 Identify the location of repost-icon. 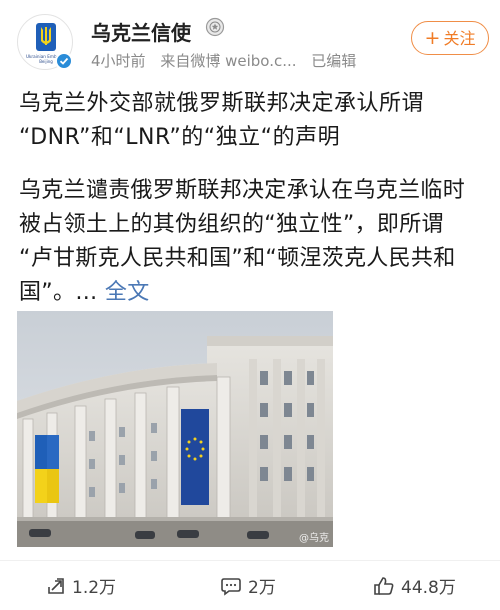
(56, 585).